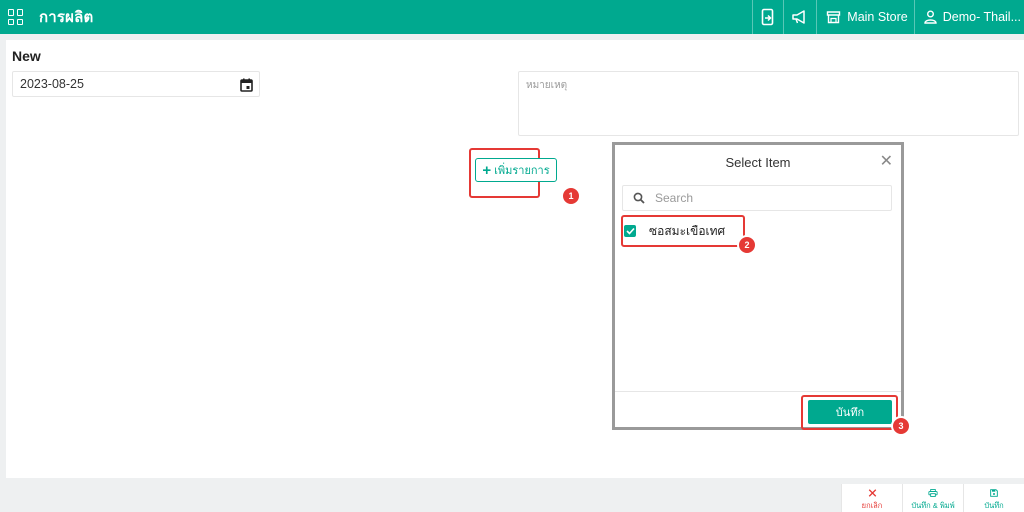 The image size is (1024, 512). What do you see at coordinates (994, 505) in the screenshot?
I see `save-label: บันทึก` at bounding box center [994, 505].